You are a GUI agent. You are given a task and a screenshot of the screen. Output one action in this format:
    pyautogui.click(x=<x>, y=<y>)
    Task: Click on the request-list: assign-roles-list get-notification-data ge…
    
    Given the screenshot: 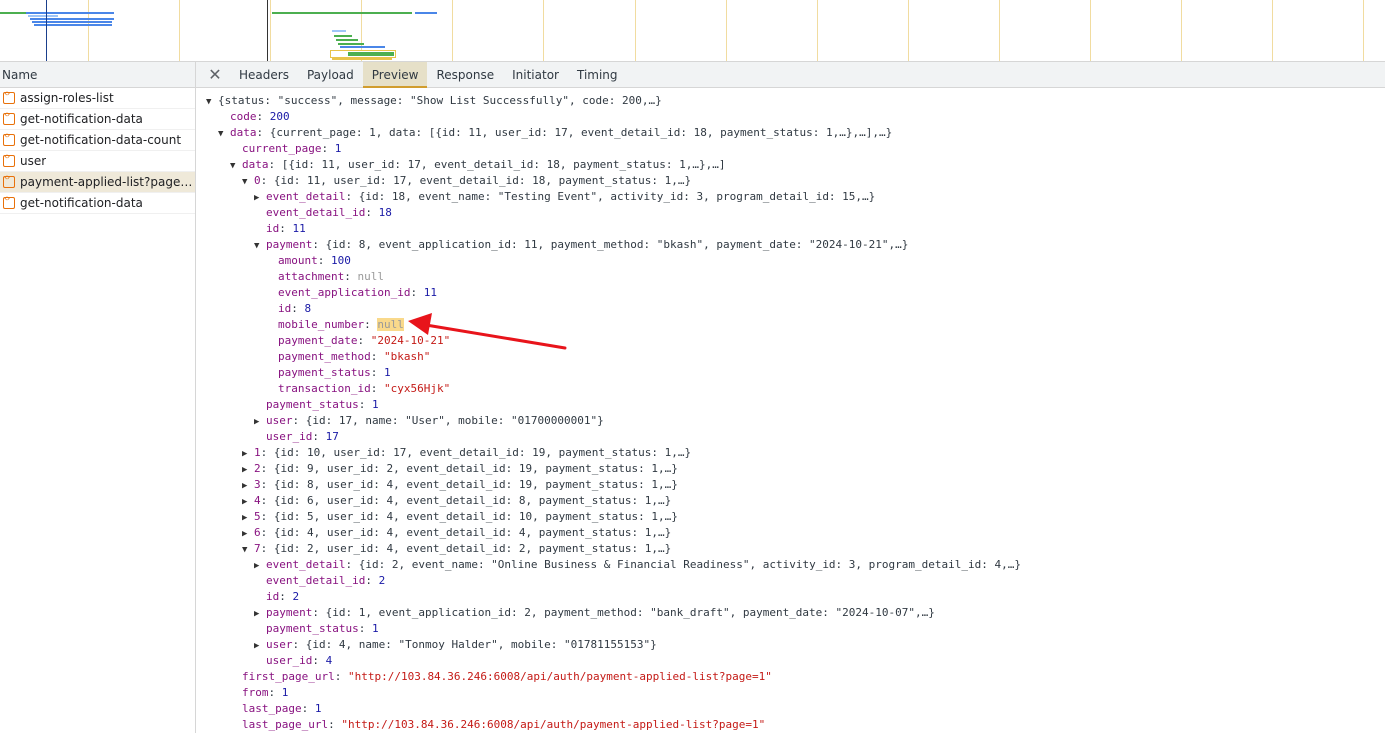 What is the action you would take?
    pyautogui.click(x=97, y=151)
    